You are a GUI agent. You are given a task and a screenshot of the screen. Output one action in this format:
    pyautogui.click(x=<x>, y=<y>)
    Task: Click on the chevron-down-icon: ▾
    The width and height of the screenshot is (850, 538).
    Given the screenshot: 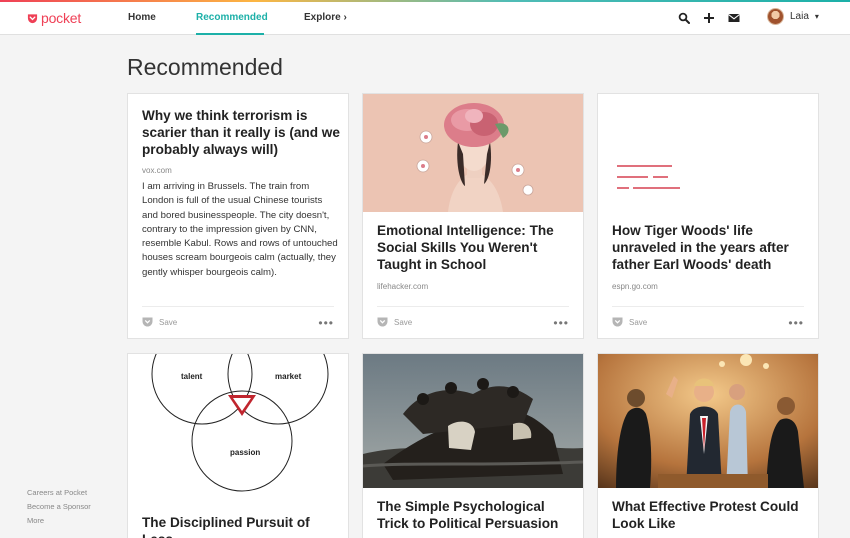 What is the action you would take?
    pyautogui.click(x=816, y=16)
    